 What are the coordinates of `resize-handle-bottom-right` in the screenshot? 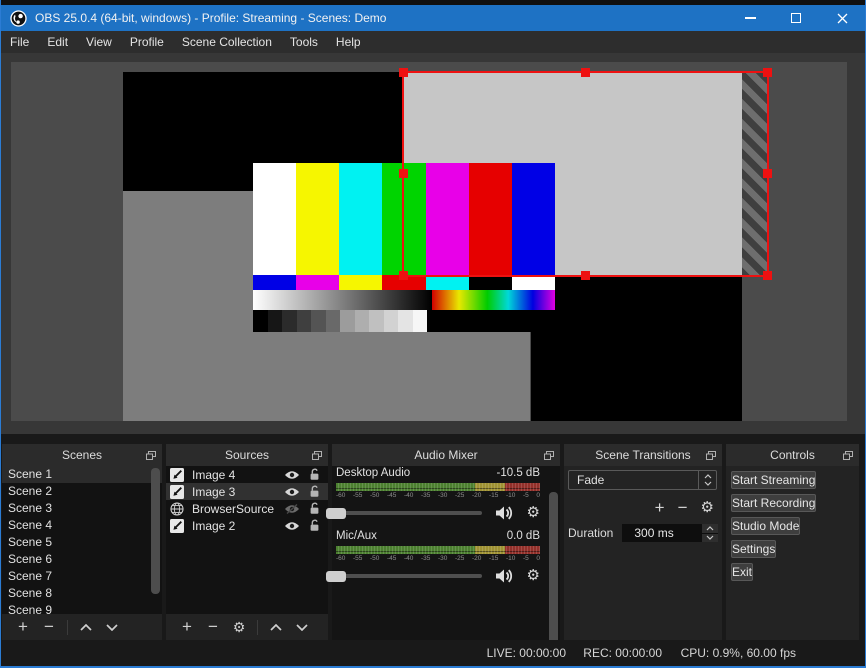 It's located at (767, 275).